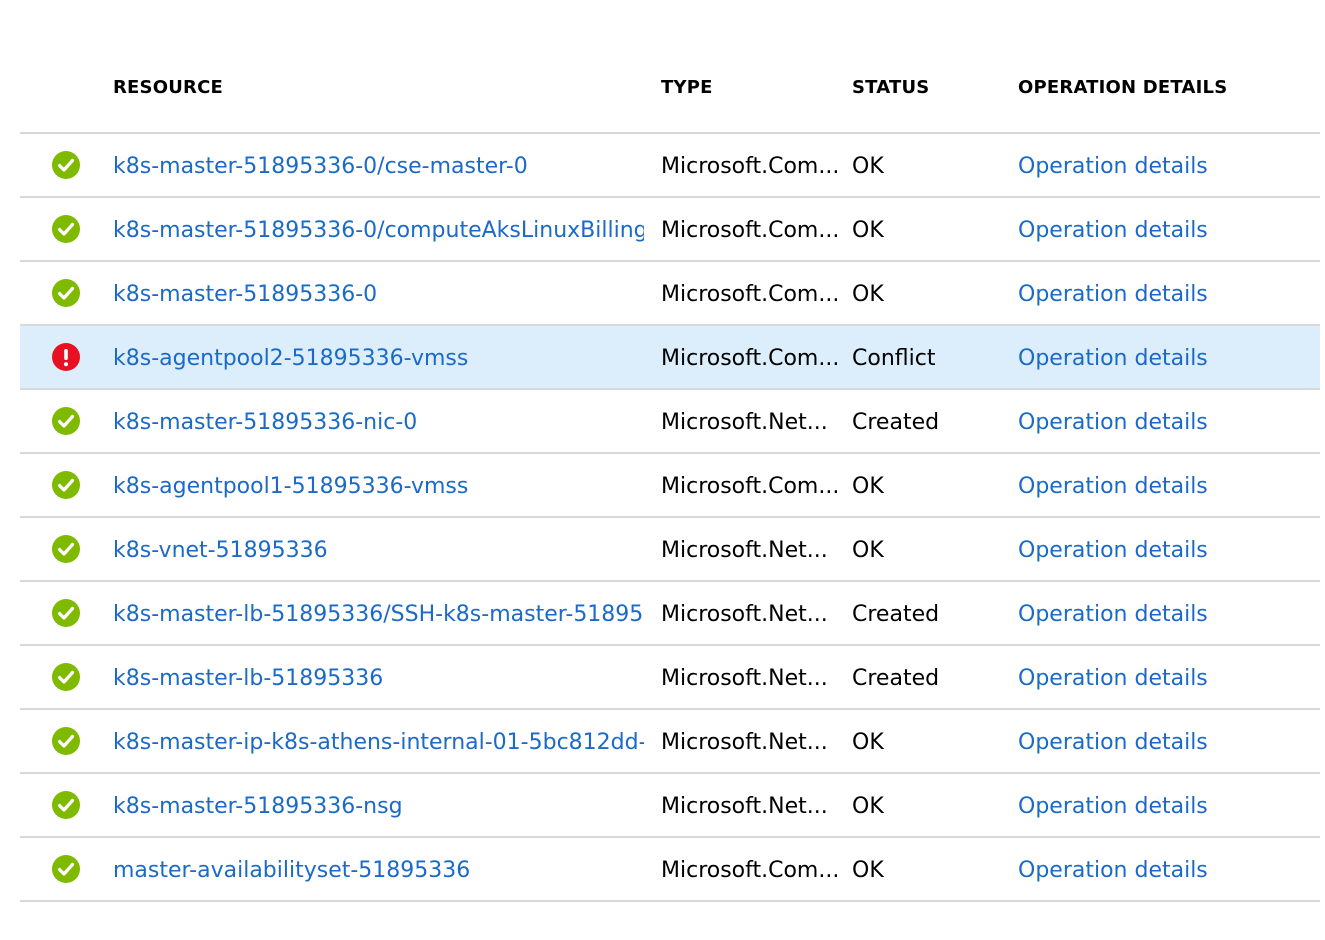 Image resolution: width=1325 pixels, height=940 pixels. Describe the element at coordinates (687, 87) in the screenshot. I see `column-header-type: TYPE` at that location.